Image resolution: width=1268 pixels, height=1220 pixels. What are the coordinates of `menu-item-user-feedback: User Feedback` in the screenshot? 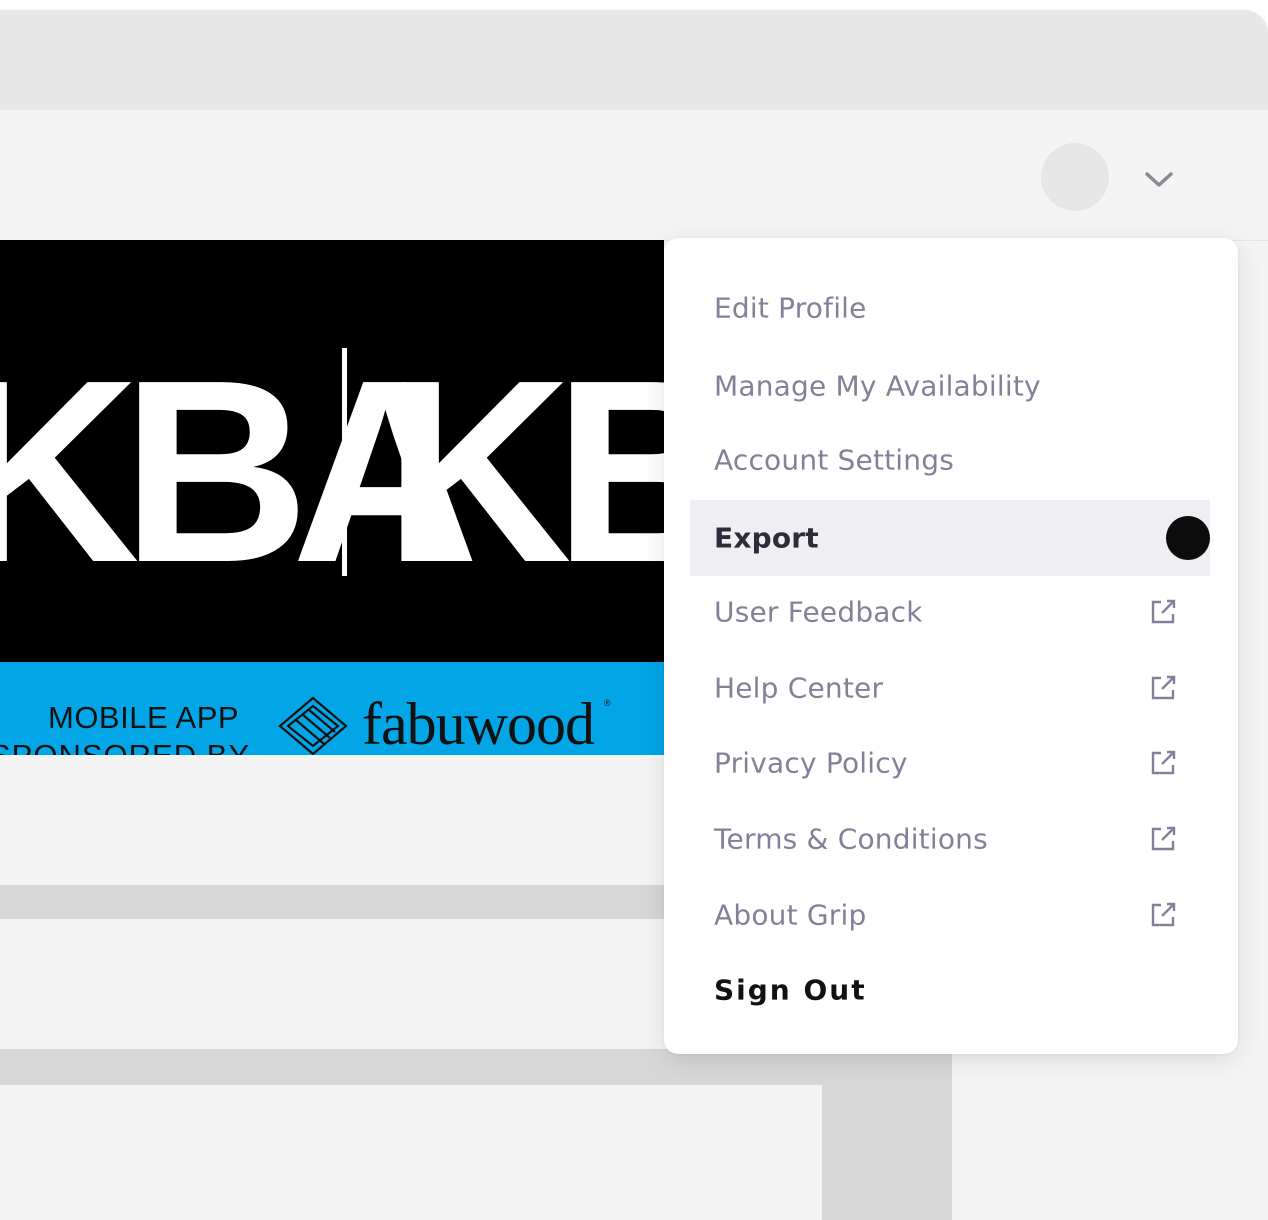 It's located at (950, 612).